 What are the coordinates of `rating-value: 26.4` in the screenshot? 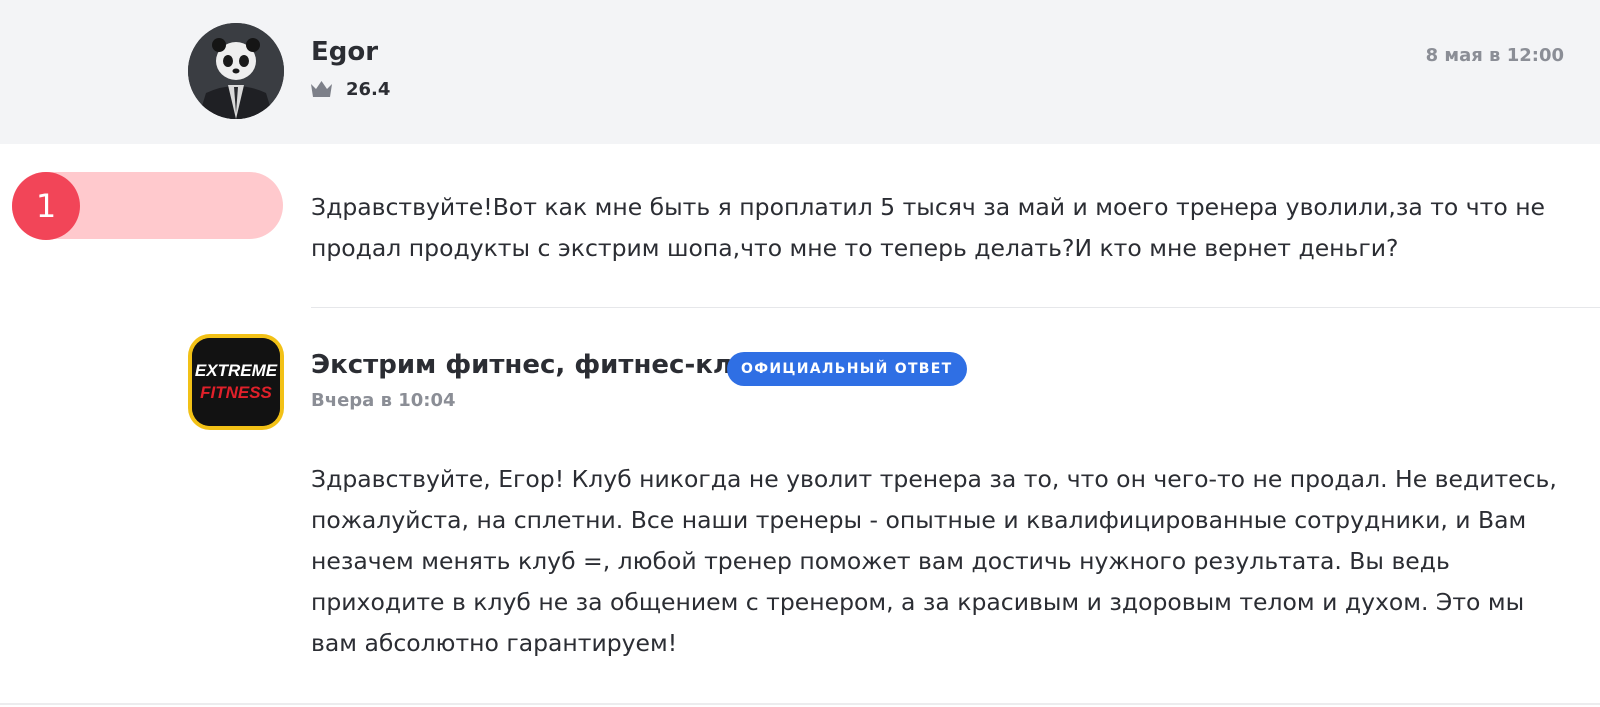 It's located at (368, 89).